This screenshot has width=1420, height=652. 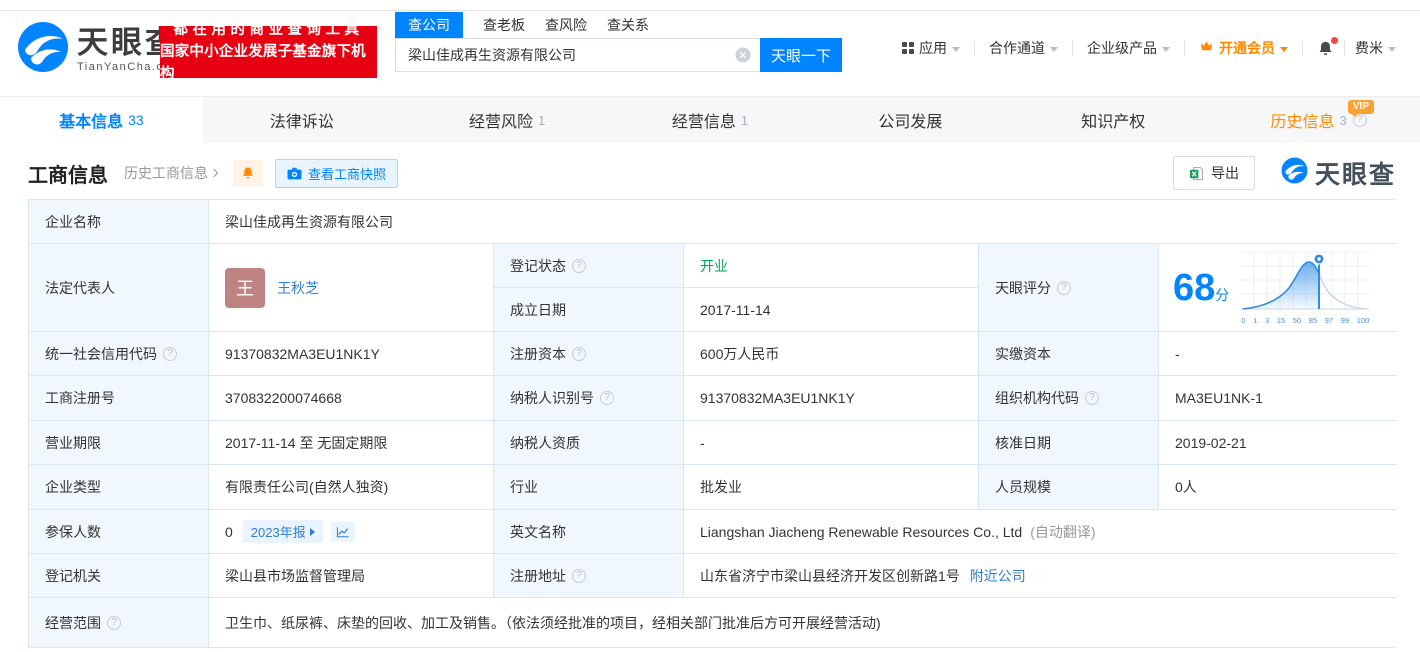 What do you see at coordinates (119, 222) in the screenshot?
I see `field-label-company-name: 企业名称` at bounding box center [119, 222].